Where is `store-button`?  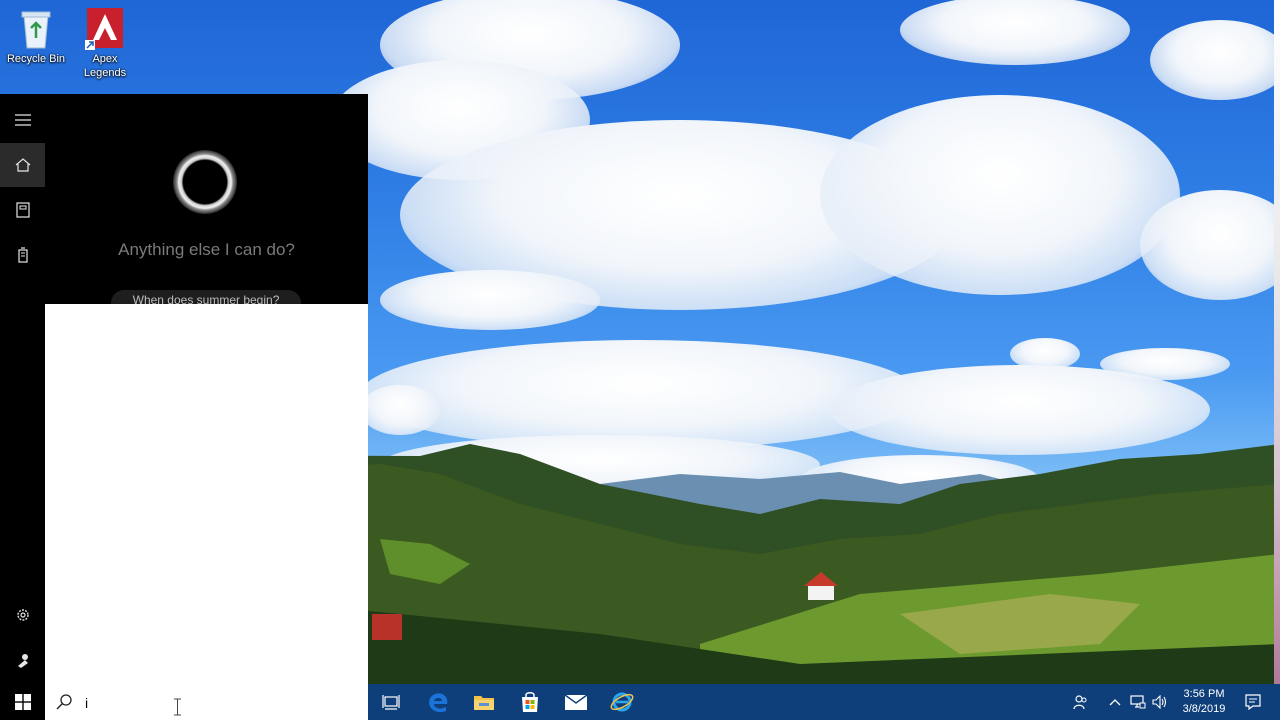
store-button is located at coordinates (530, 702).